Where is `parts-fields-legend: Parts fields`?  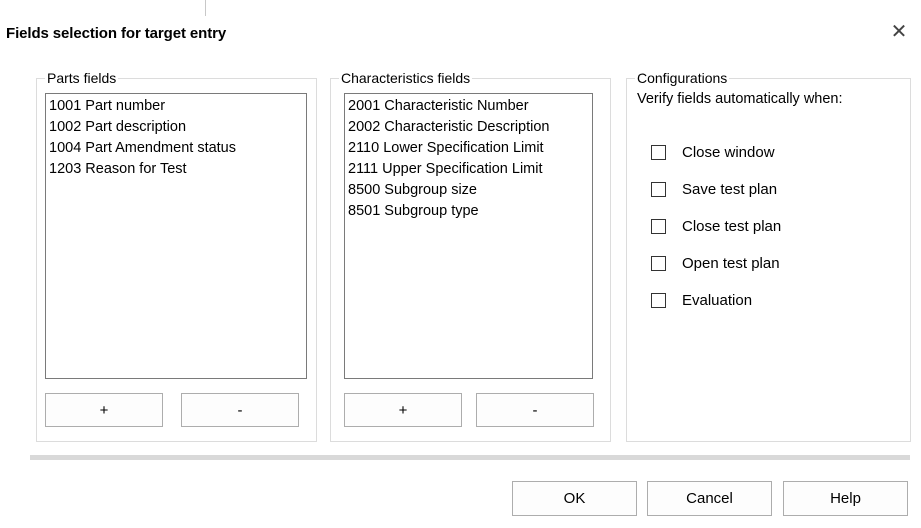 parts-fields-legend: Parts fields is located at coordinates (82, 78).